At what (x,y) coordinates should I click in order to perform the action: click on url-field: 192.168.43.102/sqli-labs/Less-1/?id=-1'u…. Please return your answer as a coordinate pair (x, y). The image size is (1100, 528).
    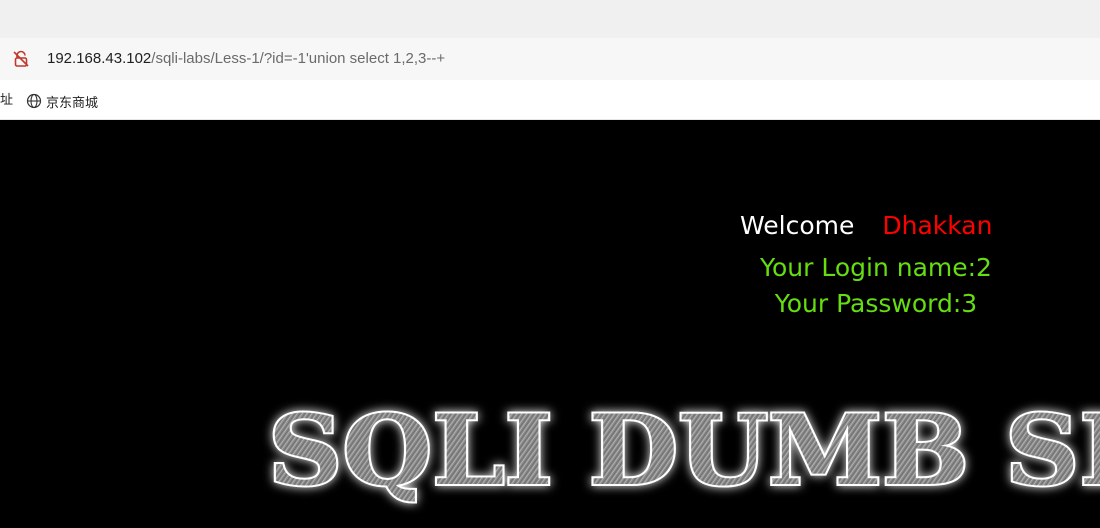
    Looking at the image, I should click on (246, 59).